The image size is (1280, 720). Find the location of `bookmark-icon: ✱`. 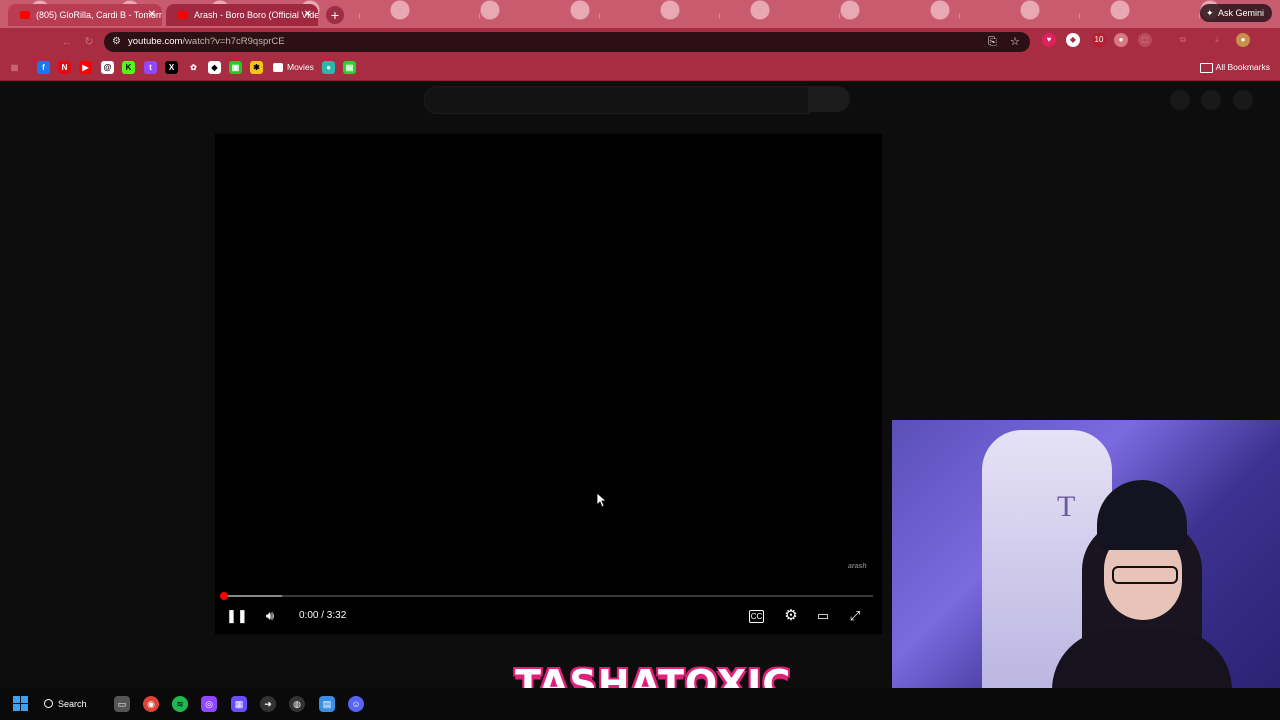

bookmark-icon: ✱ is located at coordinates (256, 67).